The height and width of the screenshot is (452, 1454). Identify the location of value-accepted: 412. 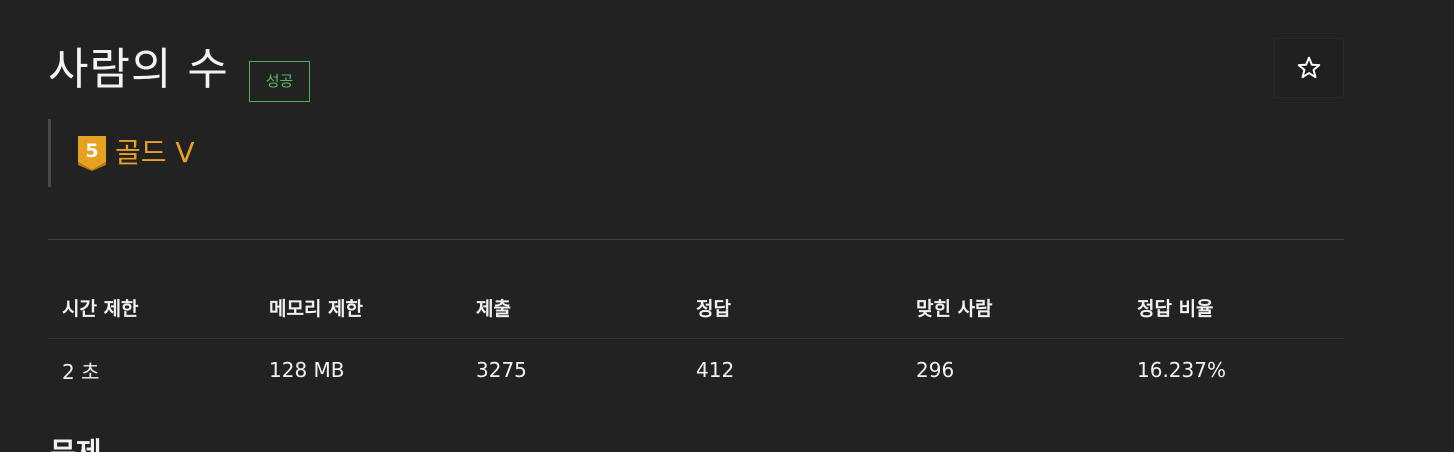
(715, 370).